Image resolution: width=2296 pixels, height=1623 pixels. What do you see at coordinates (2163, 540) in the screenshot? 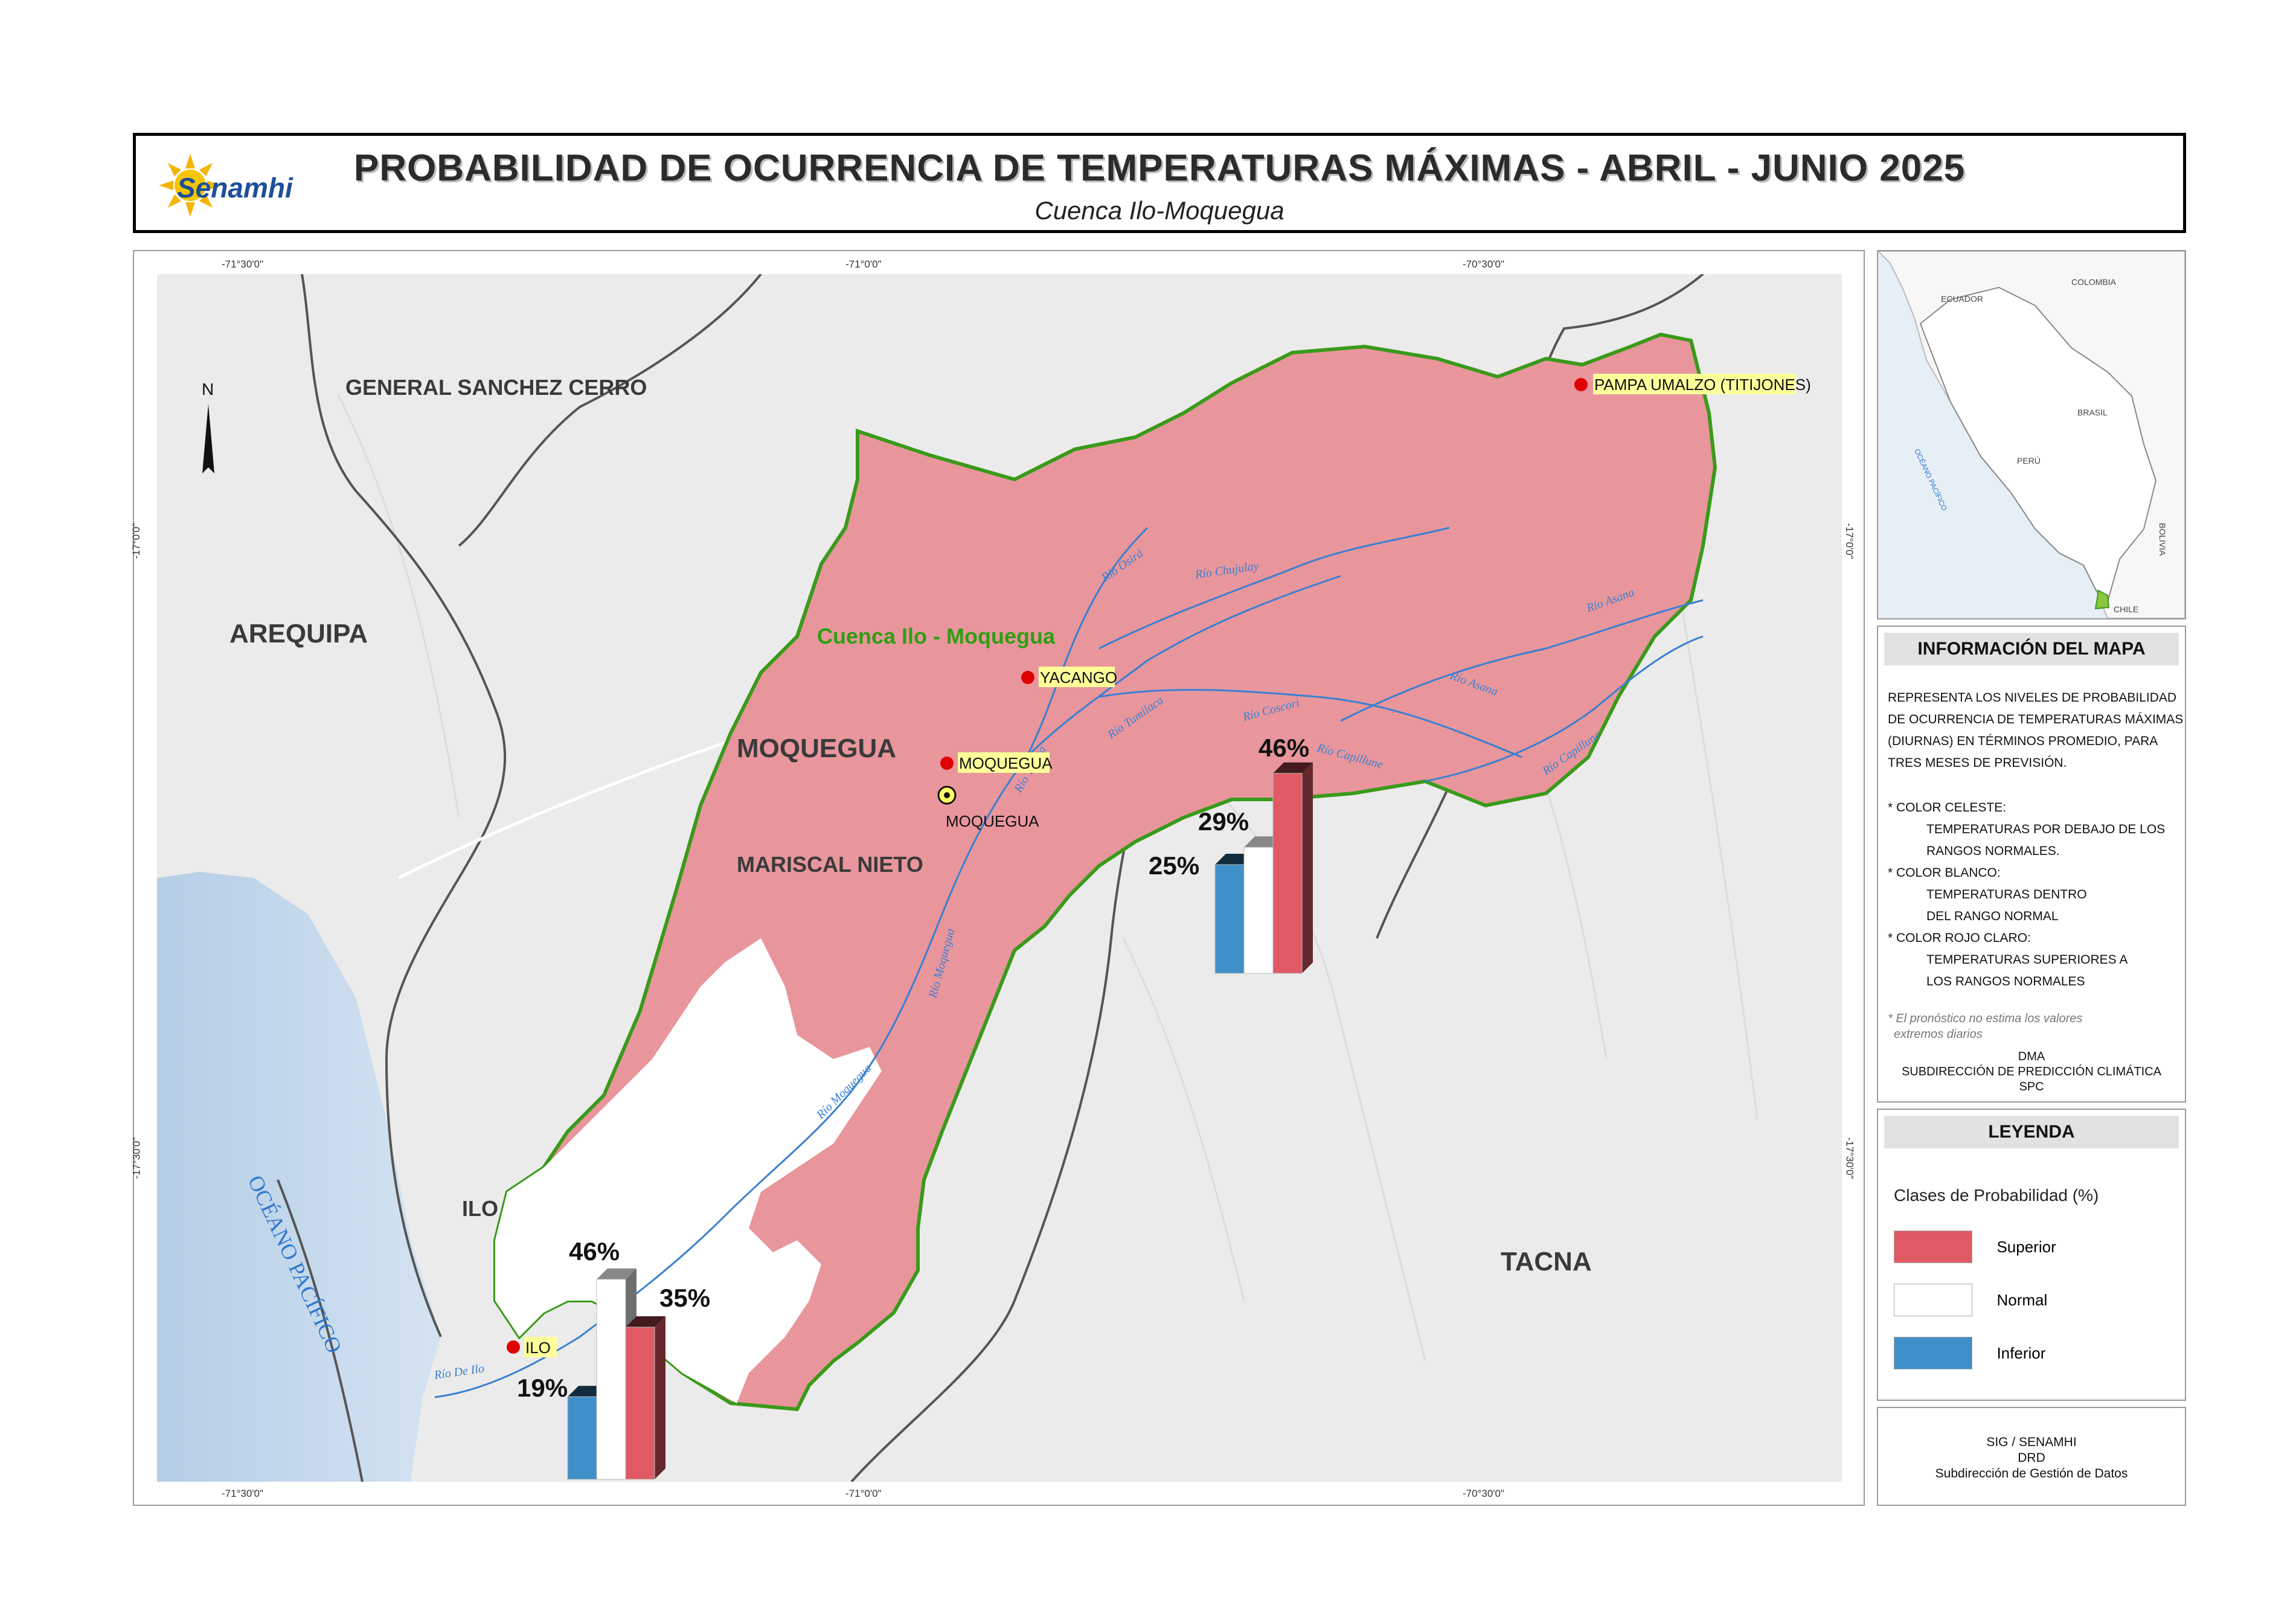
I see `inset-label-bolivia: BOLIVIA` at bounding box center [2163, 540].